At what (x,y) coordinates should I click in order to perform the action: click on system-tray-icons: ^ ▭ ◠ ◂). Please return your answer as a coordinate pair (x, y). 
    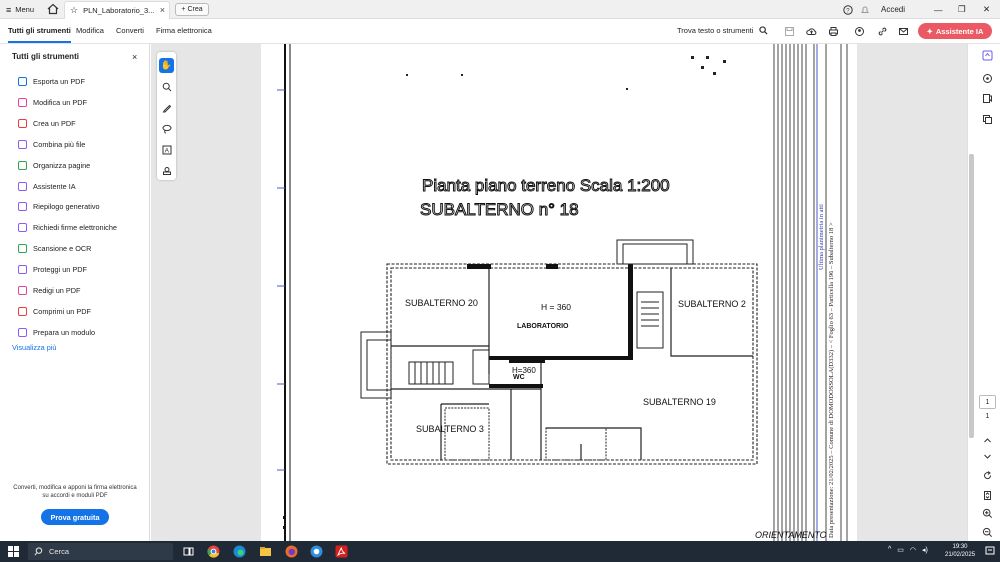
    Looking at the image, I should click on (914, 551).